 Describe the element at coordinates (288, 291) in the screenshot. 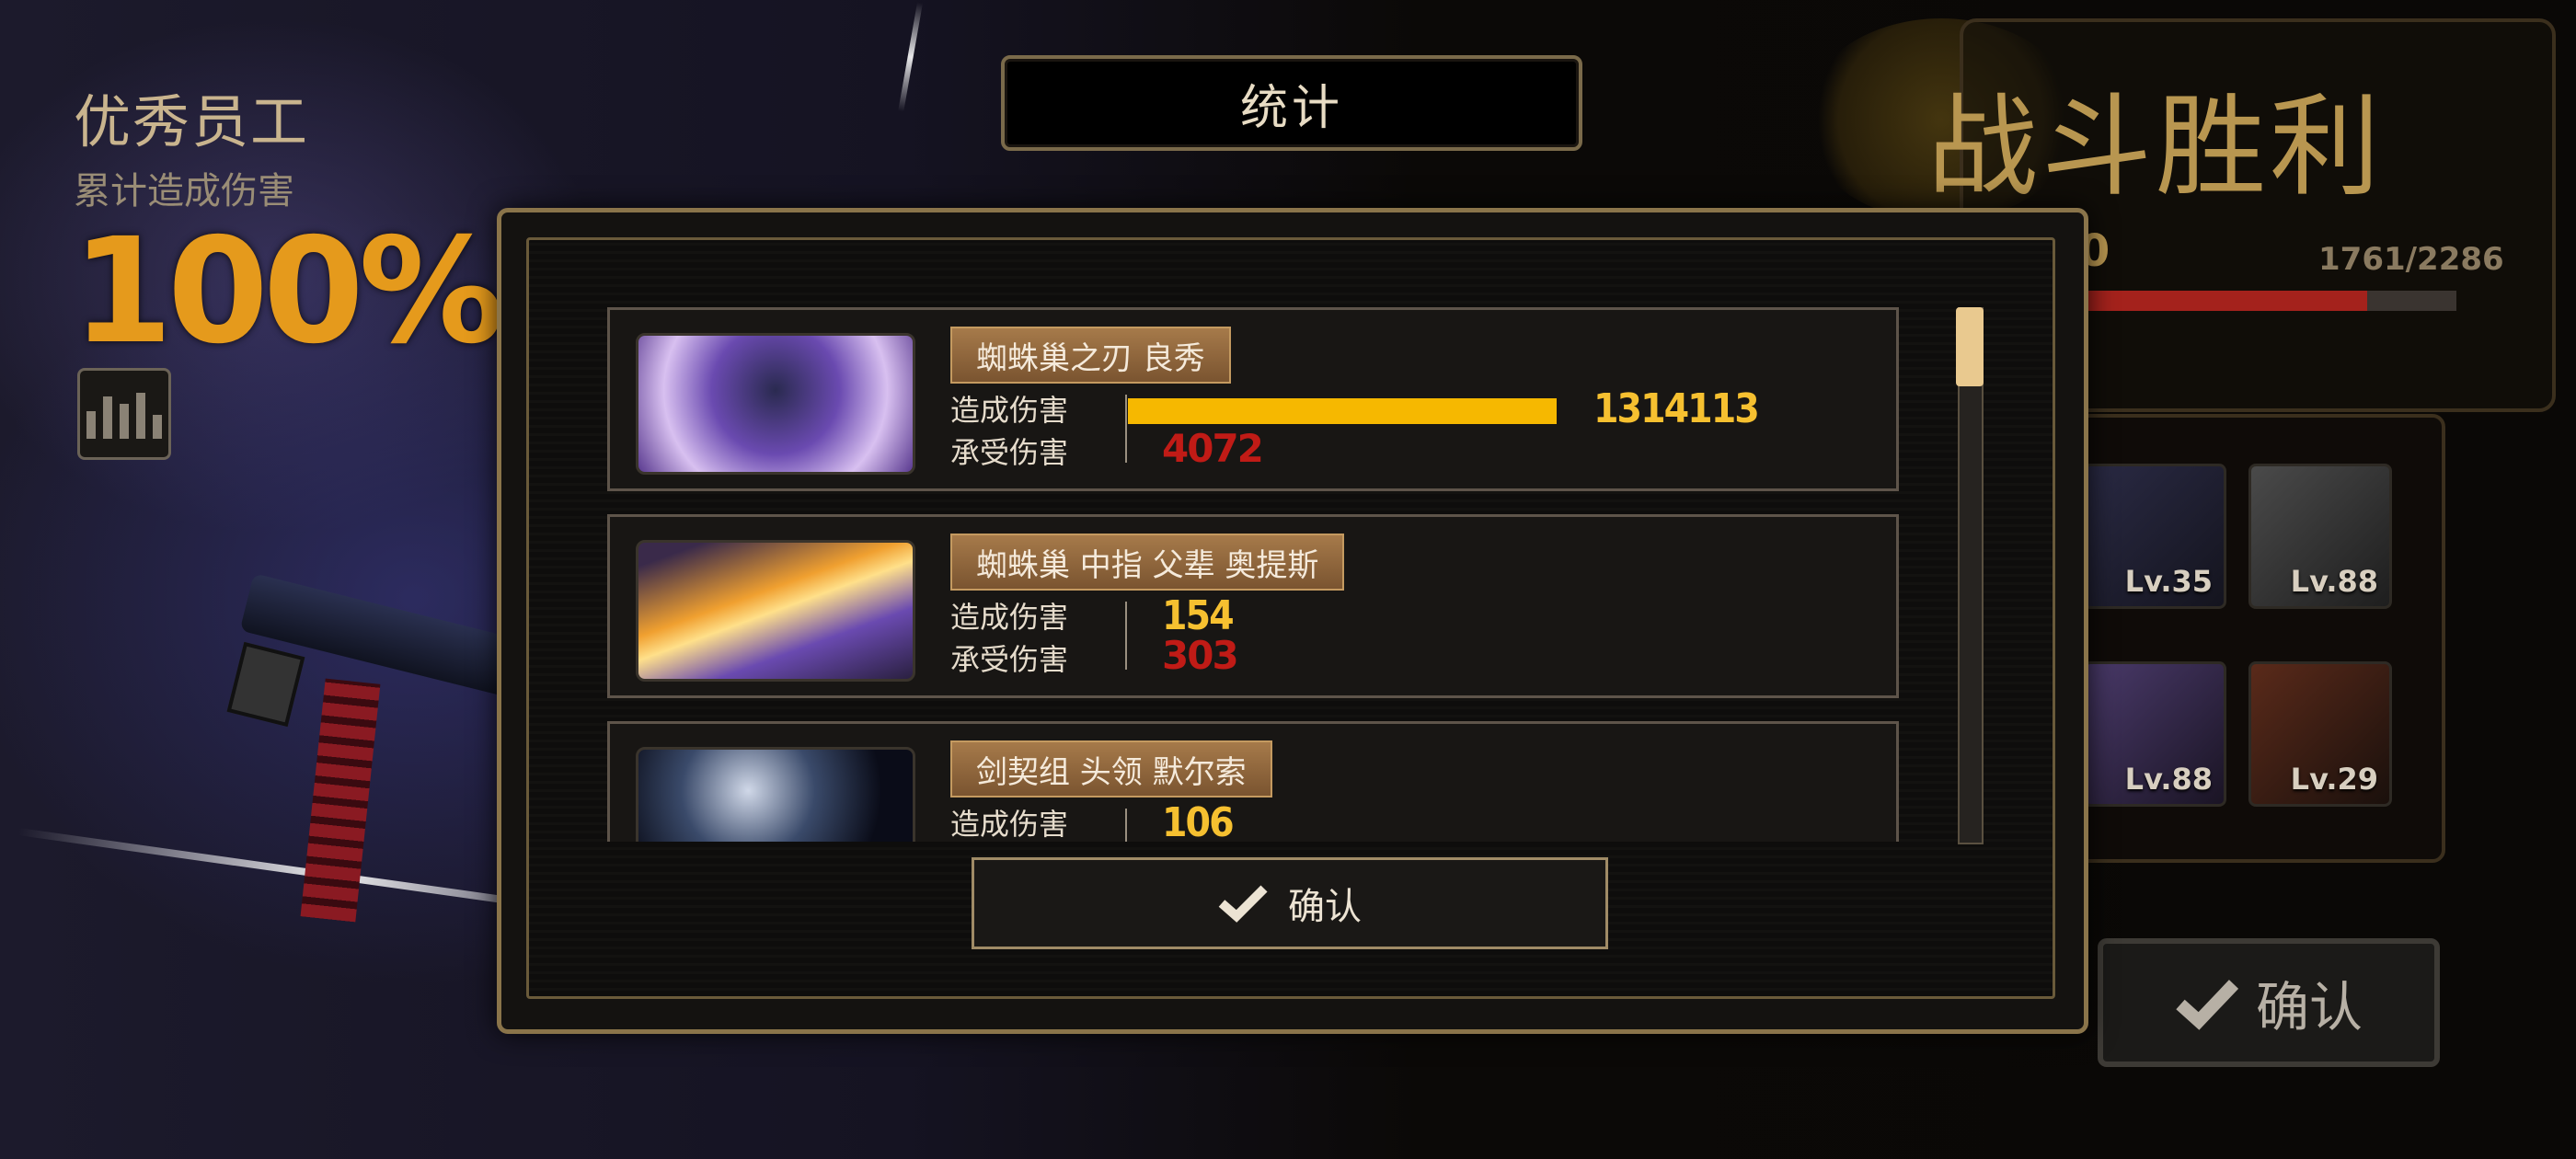

I see `mvp-damage-percent: 100%` at that location.